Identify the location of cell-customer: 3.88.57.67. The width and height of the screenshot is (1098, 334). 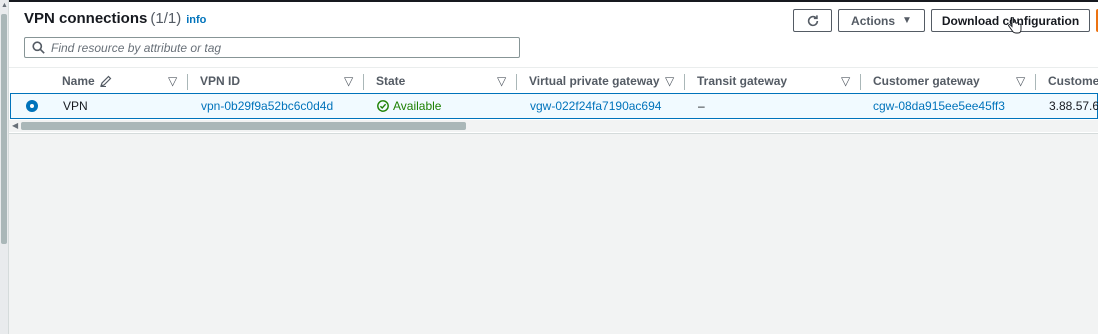
(1073, 106).